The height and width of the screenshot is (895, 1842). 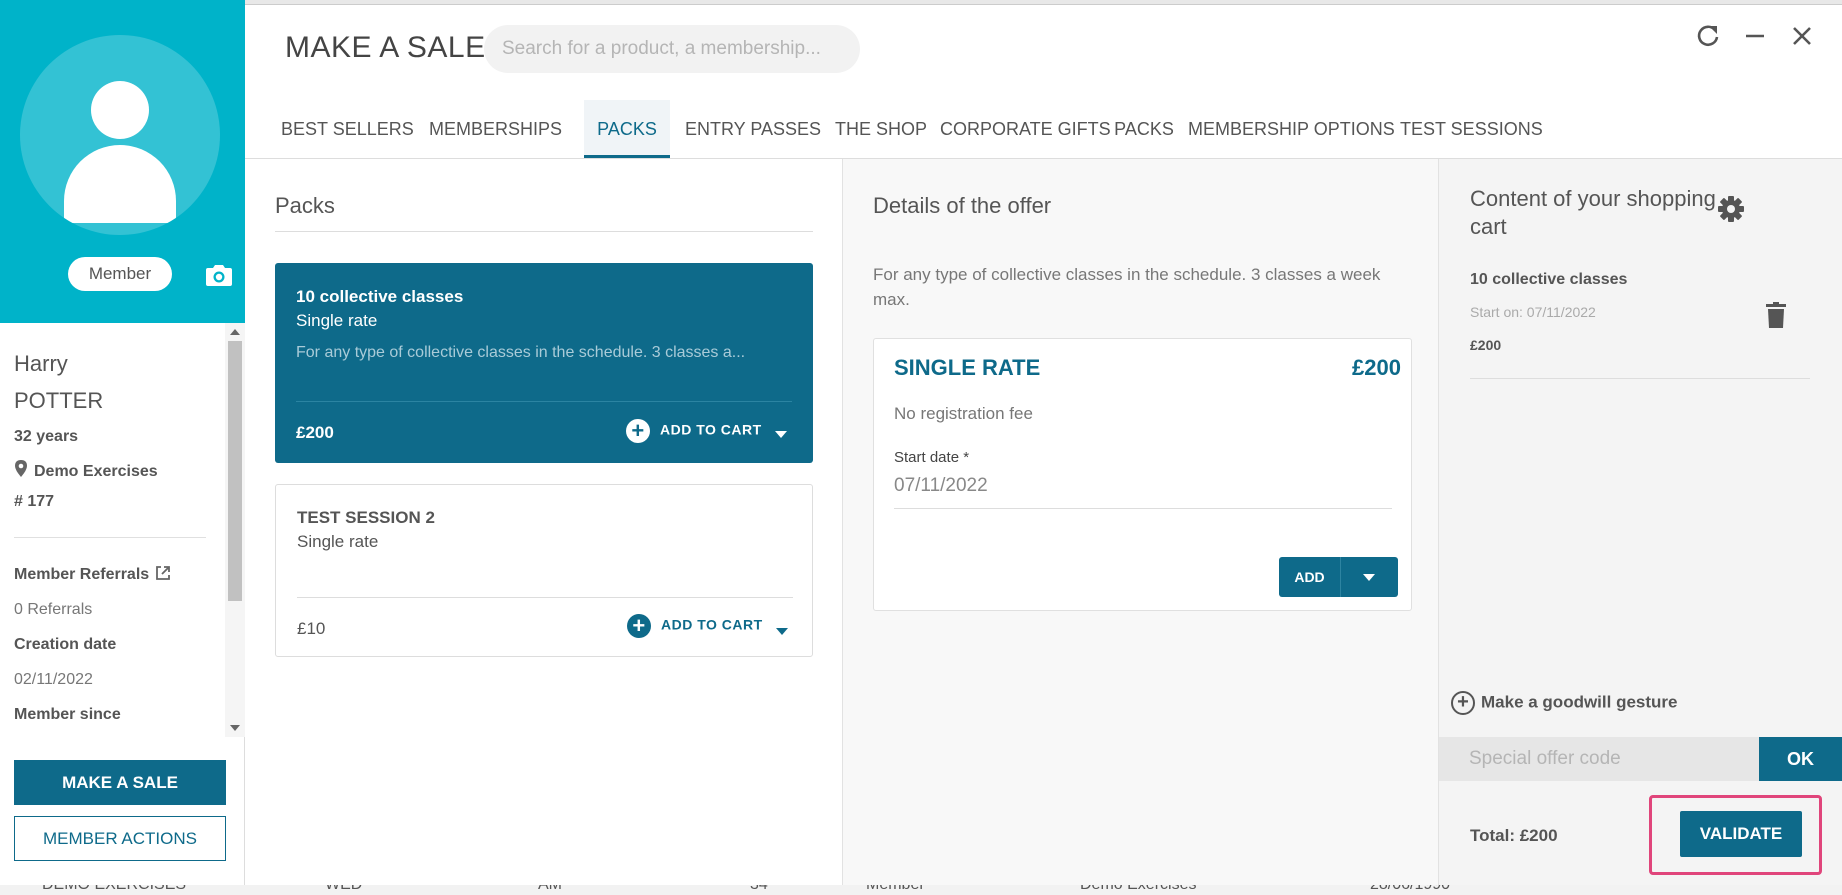 I want to click on scroll-thumb, so click(x=235, y=471).